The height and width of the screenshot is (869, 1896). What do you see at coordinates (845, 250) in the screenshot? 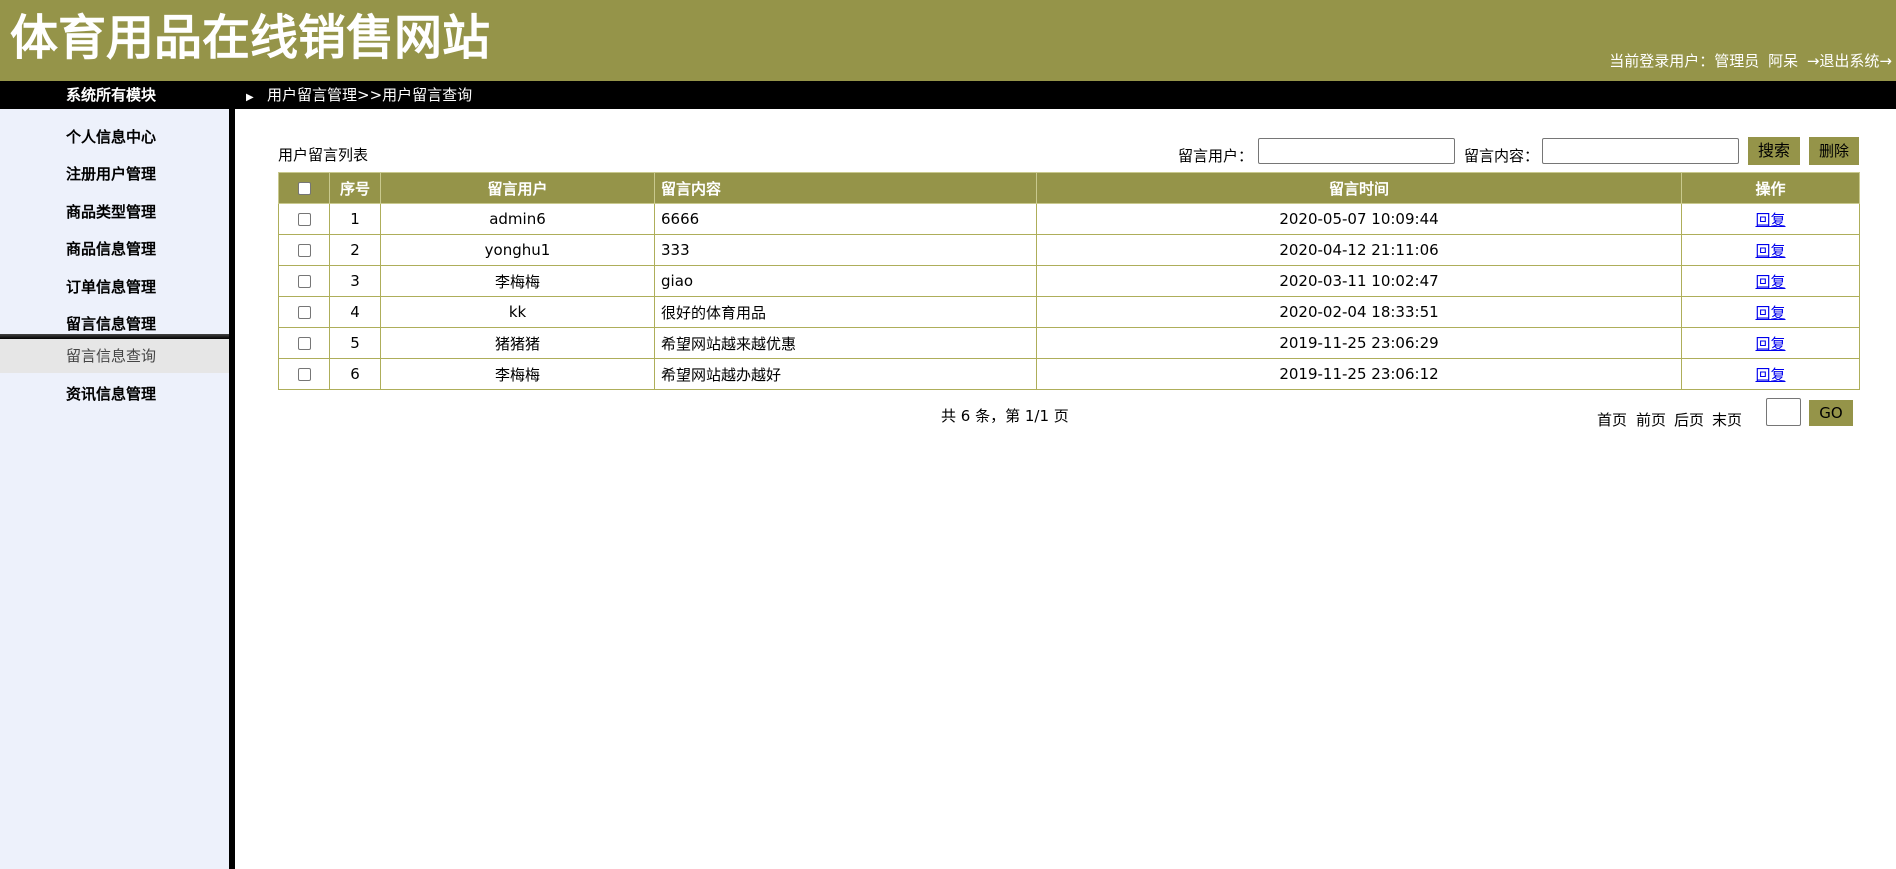
I see `row-content: 333` at bounding box center [845, 250].